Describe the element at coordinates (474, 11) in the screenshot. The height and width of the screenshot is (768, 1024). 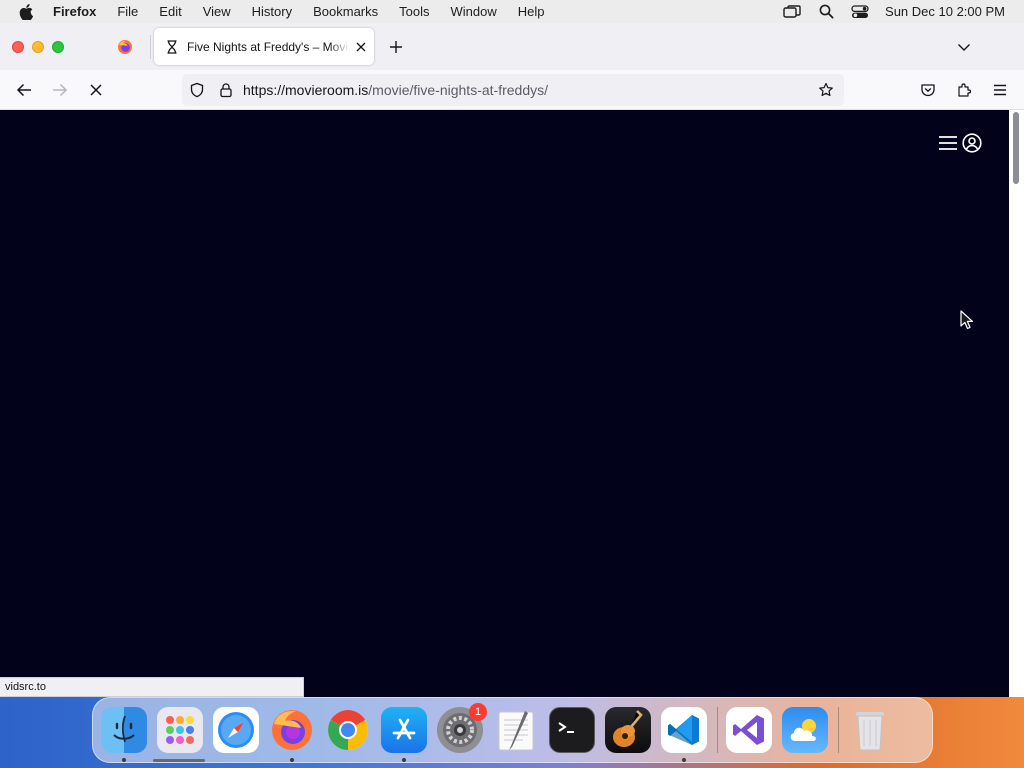
I see `menu-window: Window` at that location.